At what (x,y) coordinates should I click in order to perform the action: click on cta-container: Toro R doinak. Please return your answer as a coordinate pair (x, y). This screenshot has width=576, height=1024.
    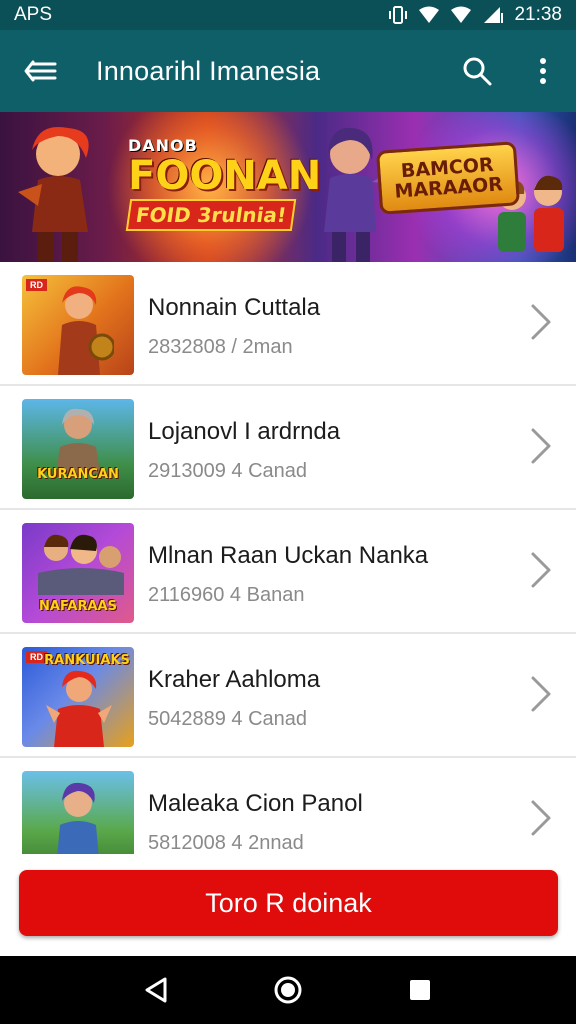
    Looking at the image, I should click on (288, 905).